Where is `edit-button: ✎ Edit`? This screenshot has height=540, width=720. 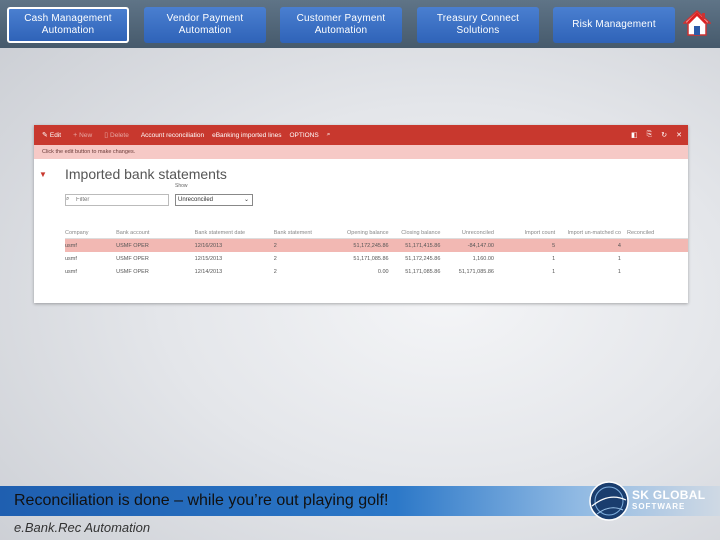 edit-button: ✎ Edit is located at coordinates (51, 135).